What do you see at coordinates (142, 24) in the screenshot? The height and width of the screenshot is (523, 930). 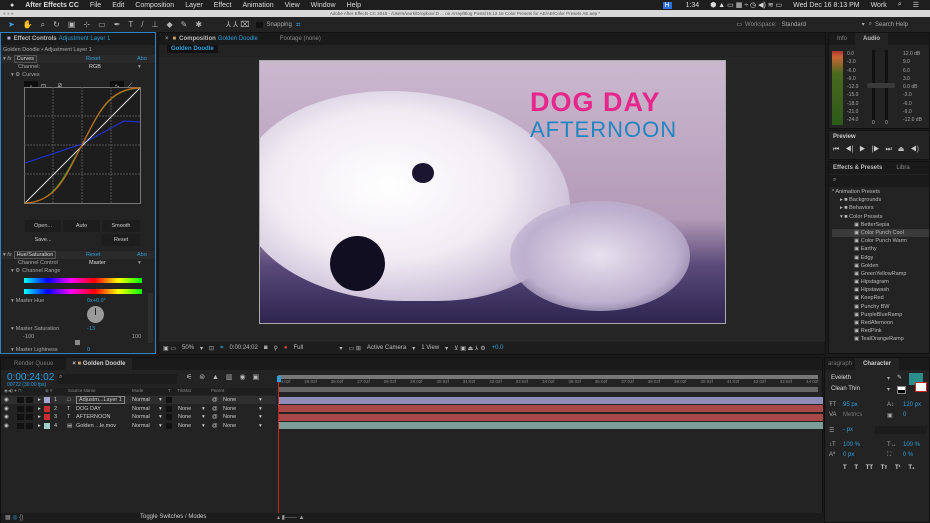 I see `brush-tool-icon: /` at bounding box center [142, 24].